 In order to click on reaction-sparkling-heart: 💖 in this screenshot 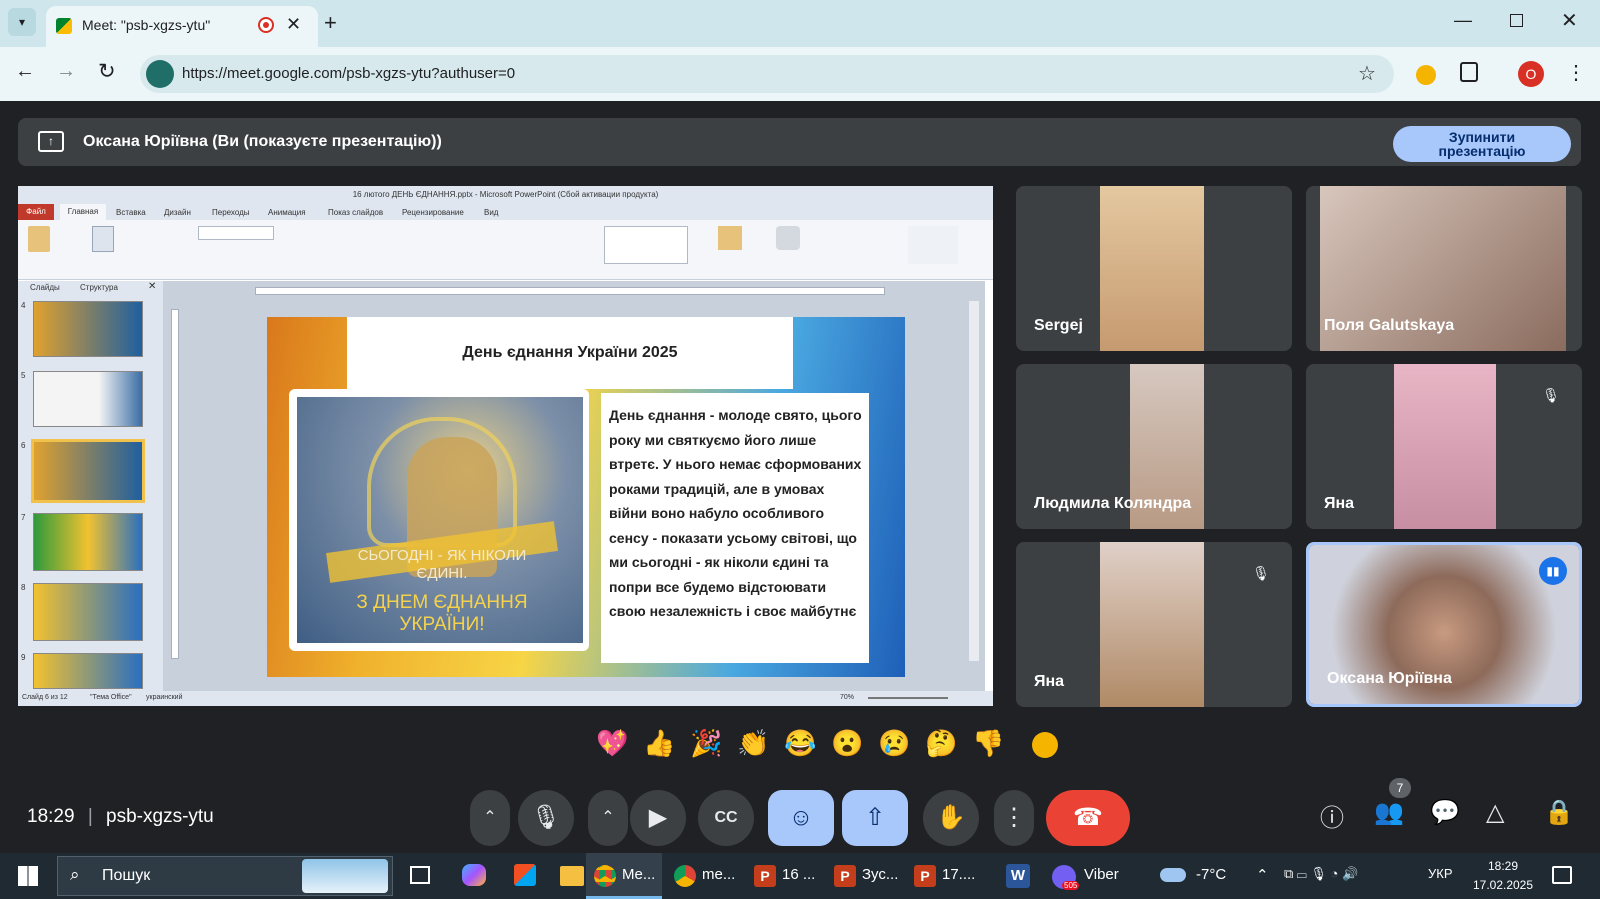, I will do `click(612, 743)`.